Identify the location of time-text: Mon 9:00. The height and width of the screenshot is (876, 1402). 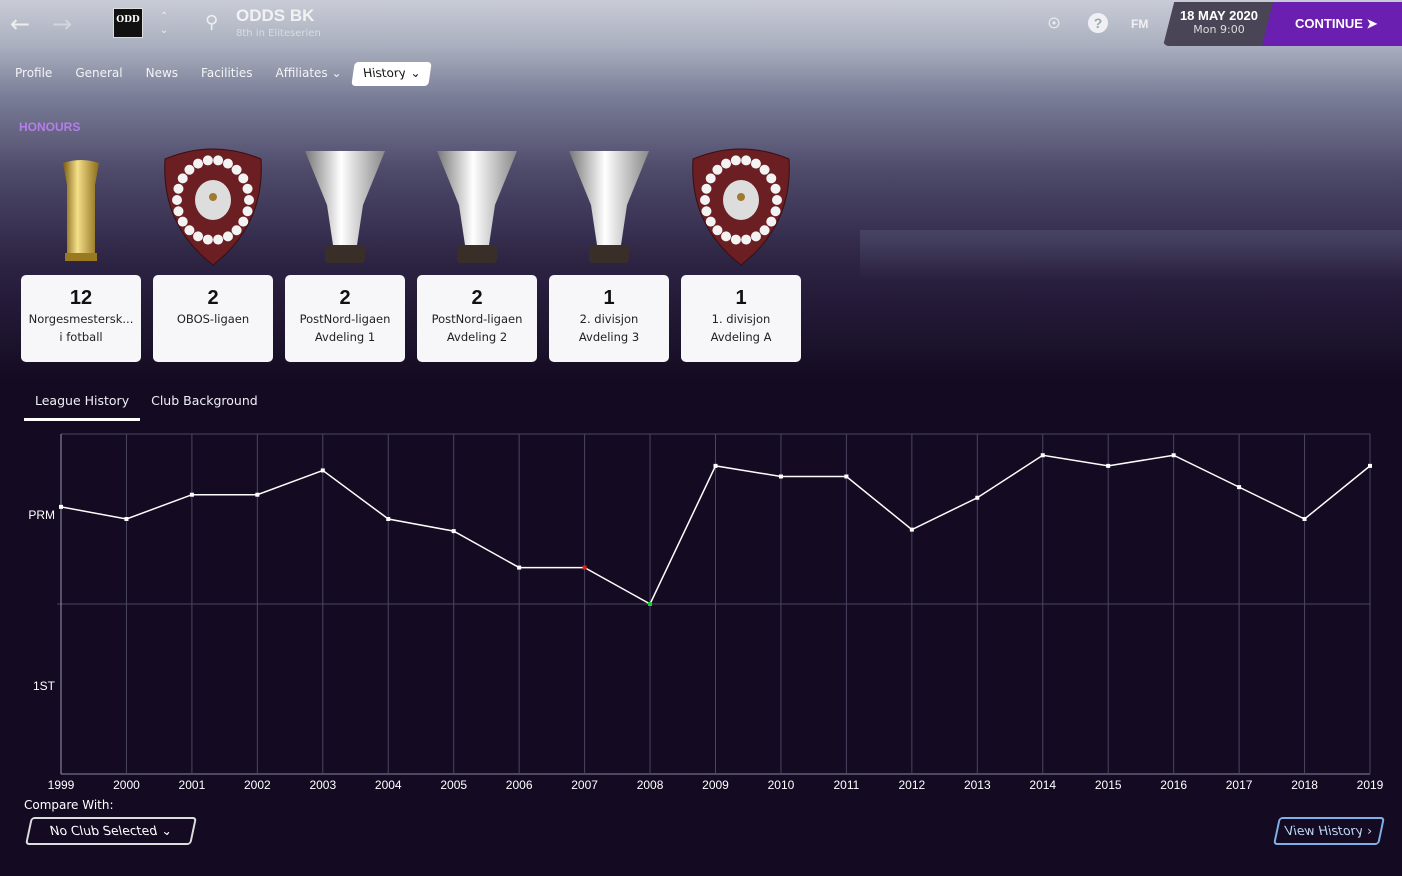
(1219, 29).